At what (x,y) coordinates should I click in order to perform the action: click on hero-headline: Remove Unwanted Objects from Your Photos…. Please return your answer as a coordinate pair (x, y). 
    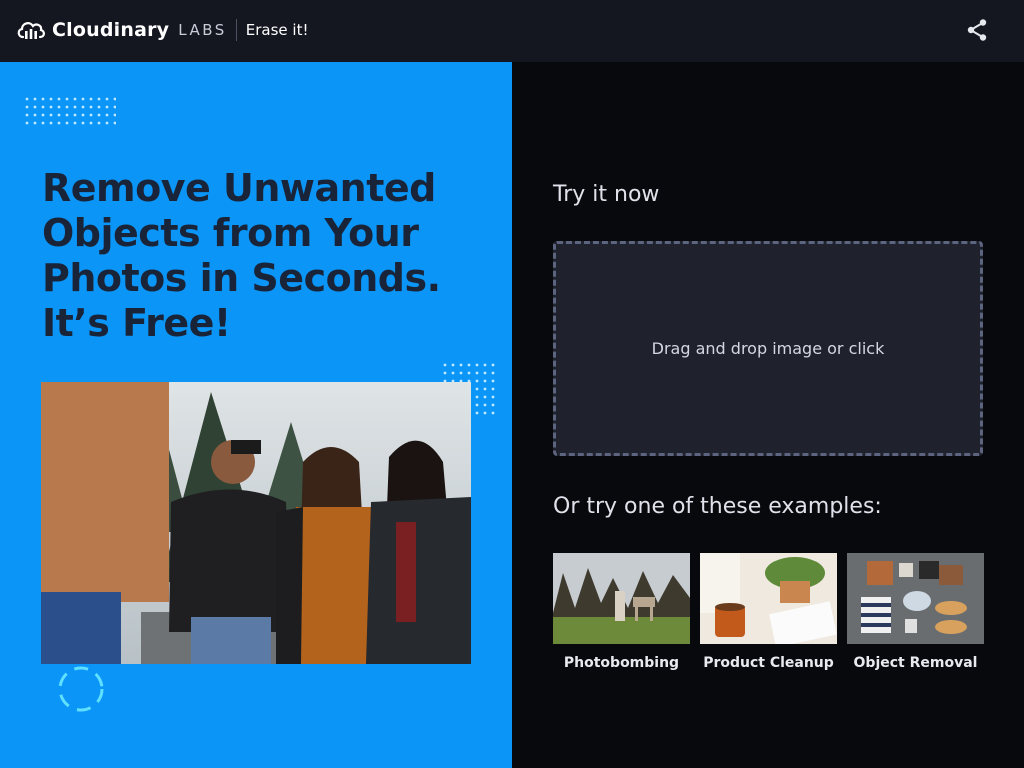
    Looking at the image, I should click on (241, 255).